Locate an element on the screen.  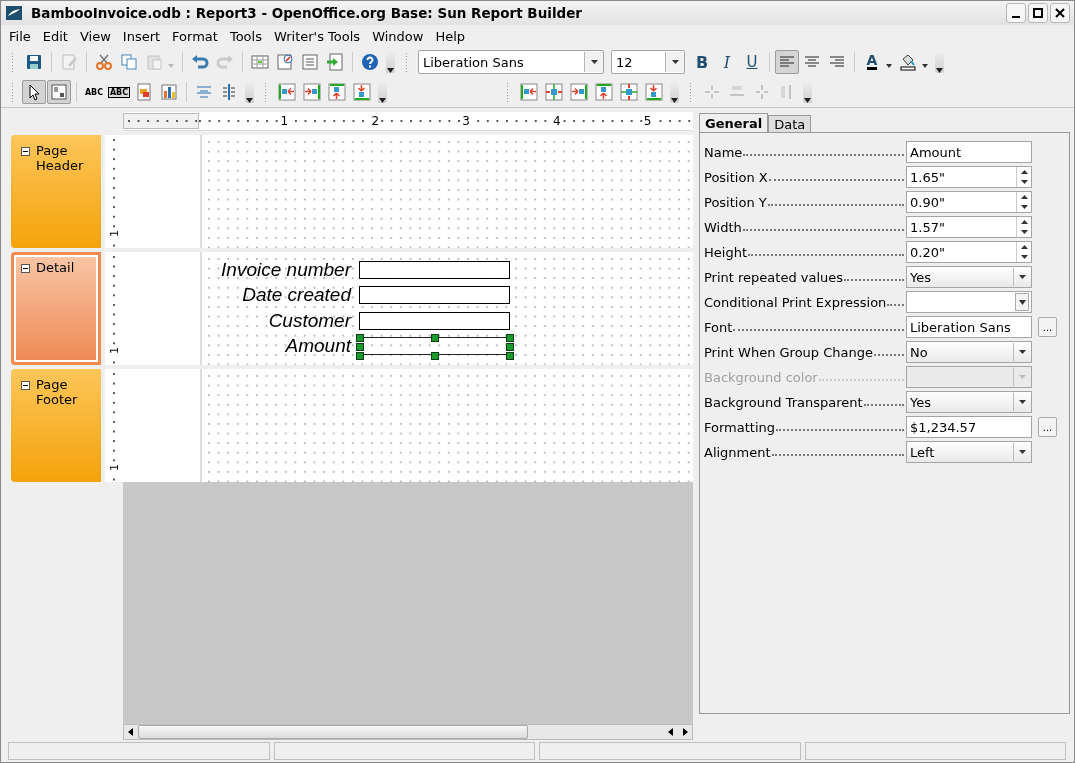
spin-field: 0.90" is located at coordinates (969, 202).